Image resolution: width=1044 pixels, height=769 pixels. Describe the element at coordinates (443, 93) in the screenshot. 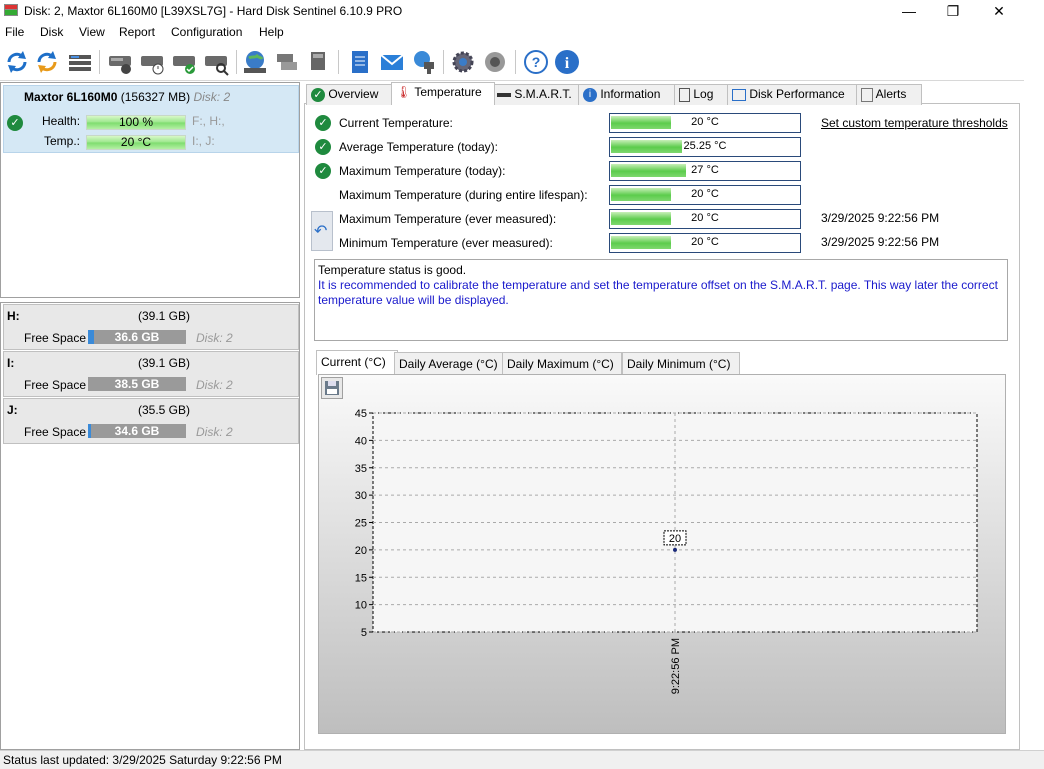

I see `tab-temperature: 🌡 Temperature` at that location.